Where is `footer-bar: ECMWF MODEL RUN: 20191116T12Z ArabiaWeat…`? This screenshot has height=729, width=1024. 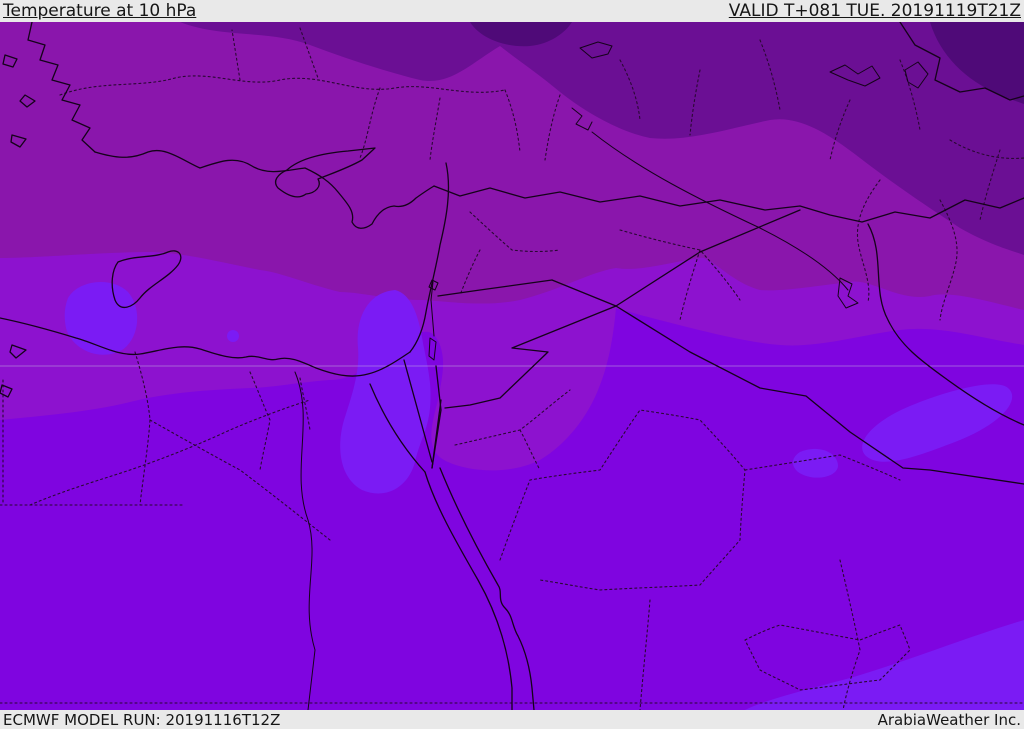 footer-bar: ECMWF MODEL RUN: 20191116T12Z ArabiaWeat… is located at coordinates (512, 719).